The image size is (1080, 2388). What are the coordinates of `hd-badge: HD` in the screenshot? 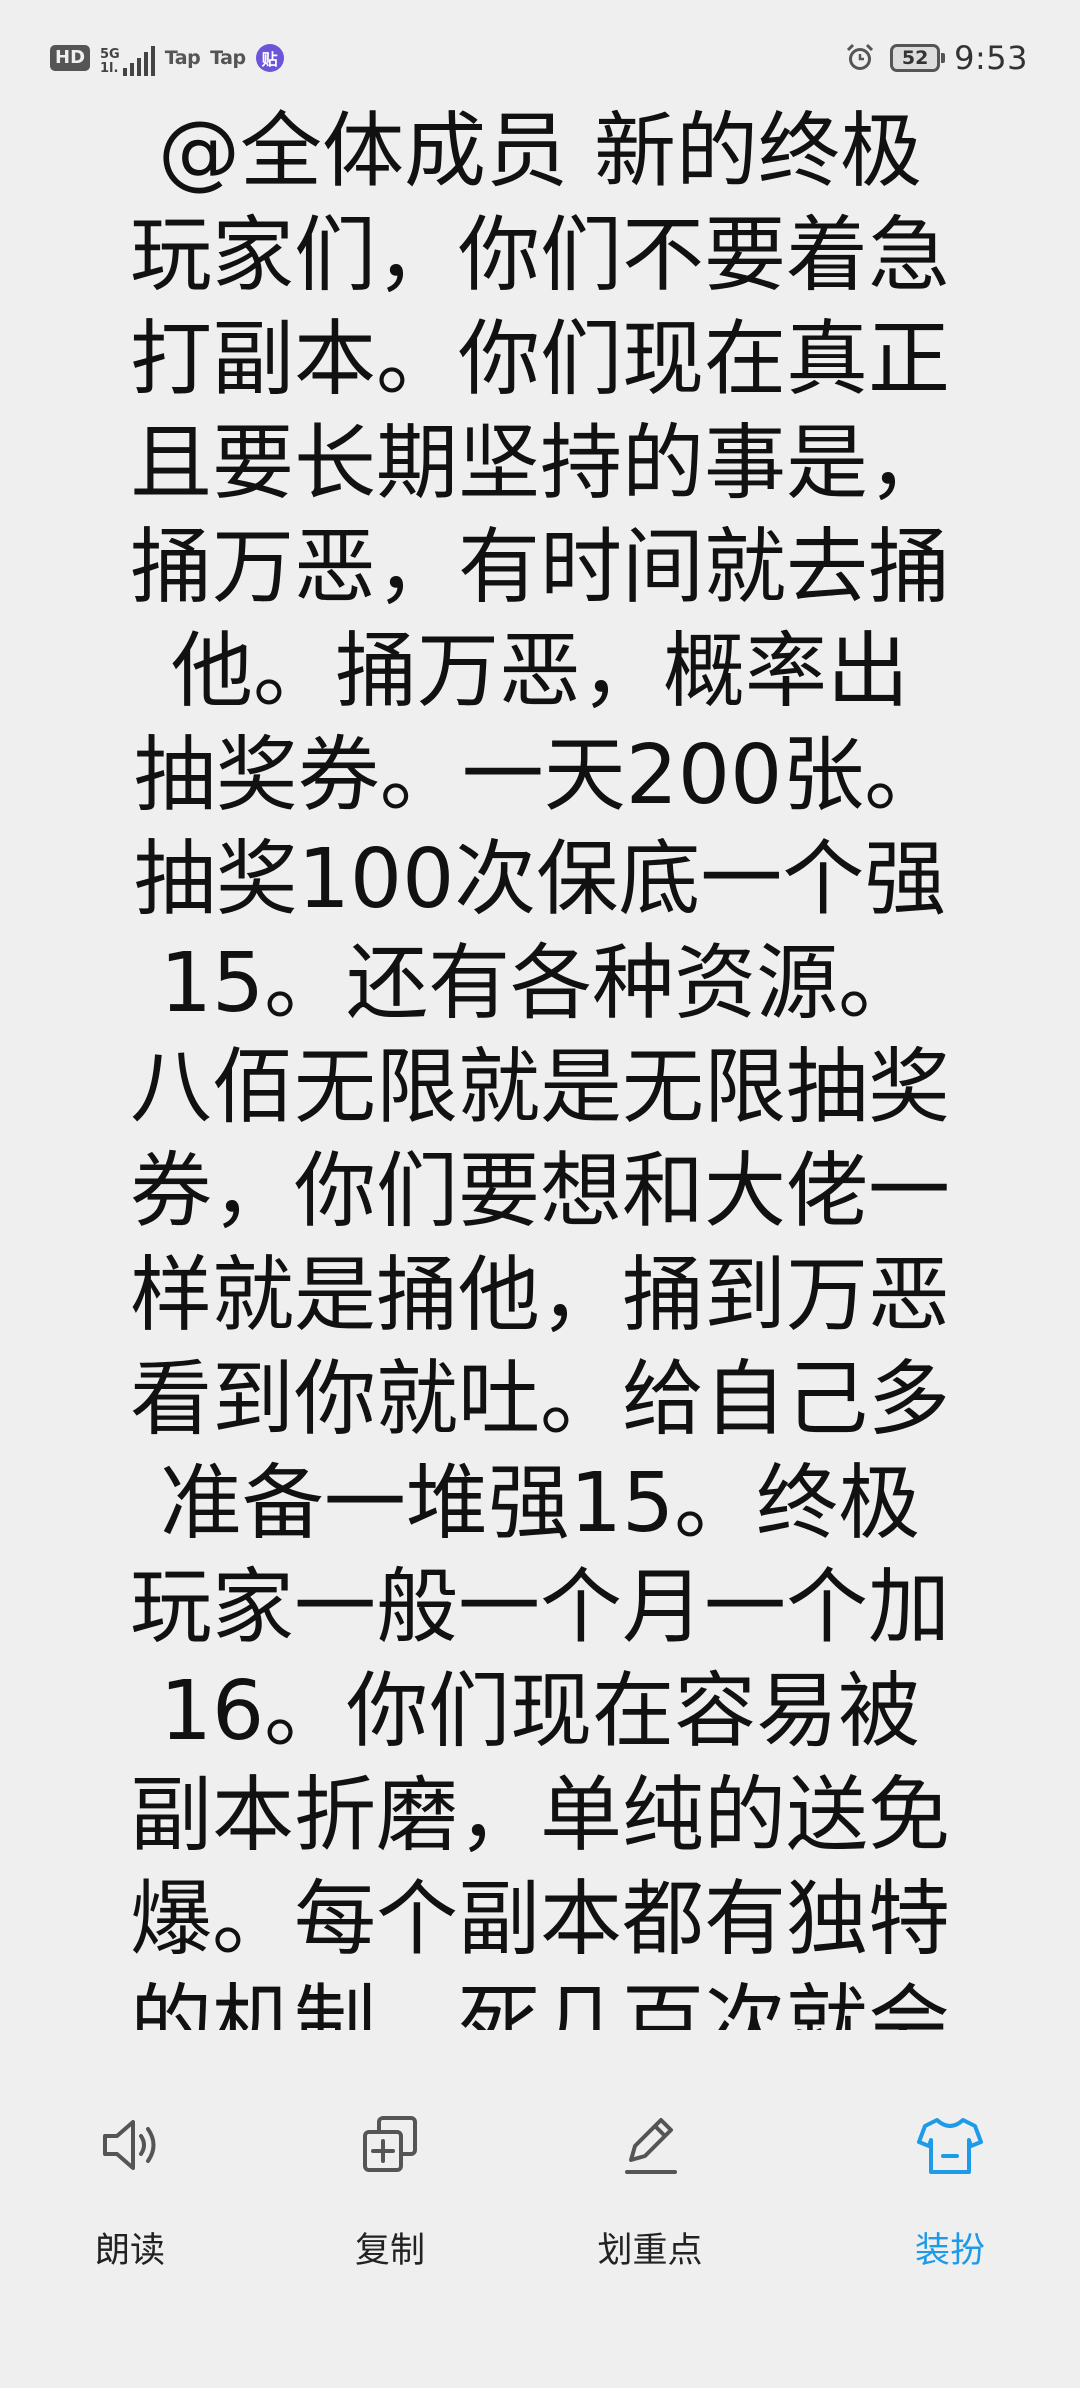 It's located at (70, 58).